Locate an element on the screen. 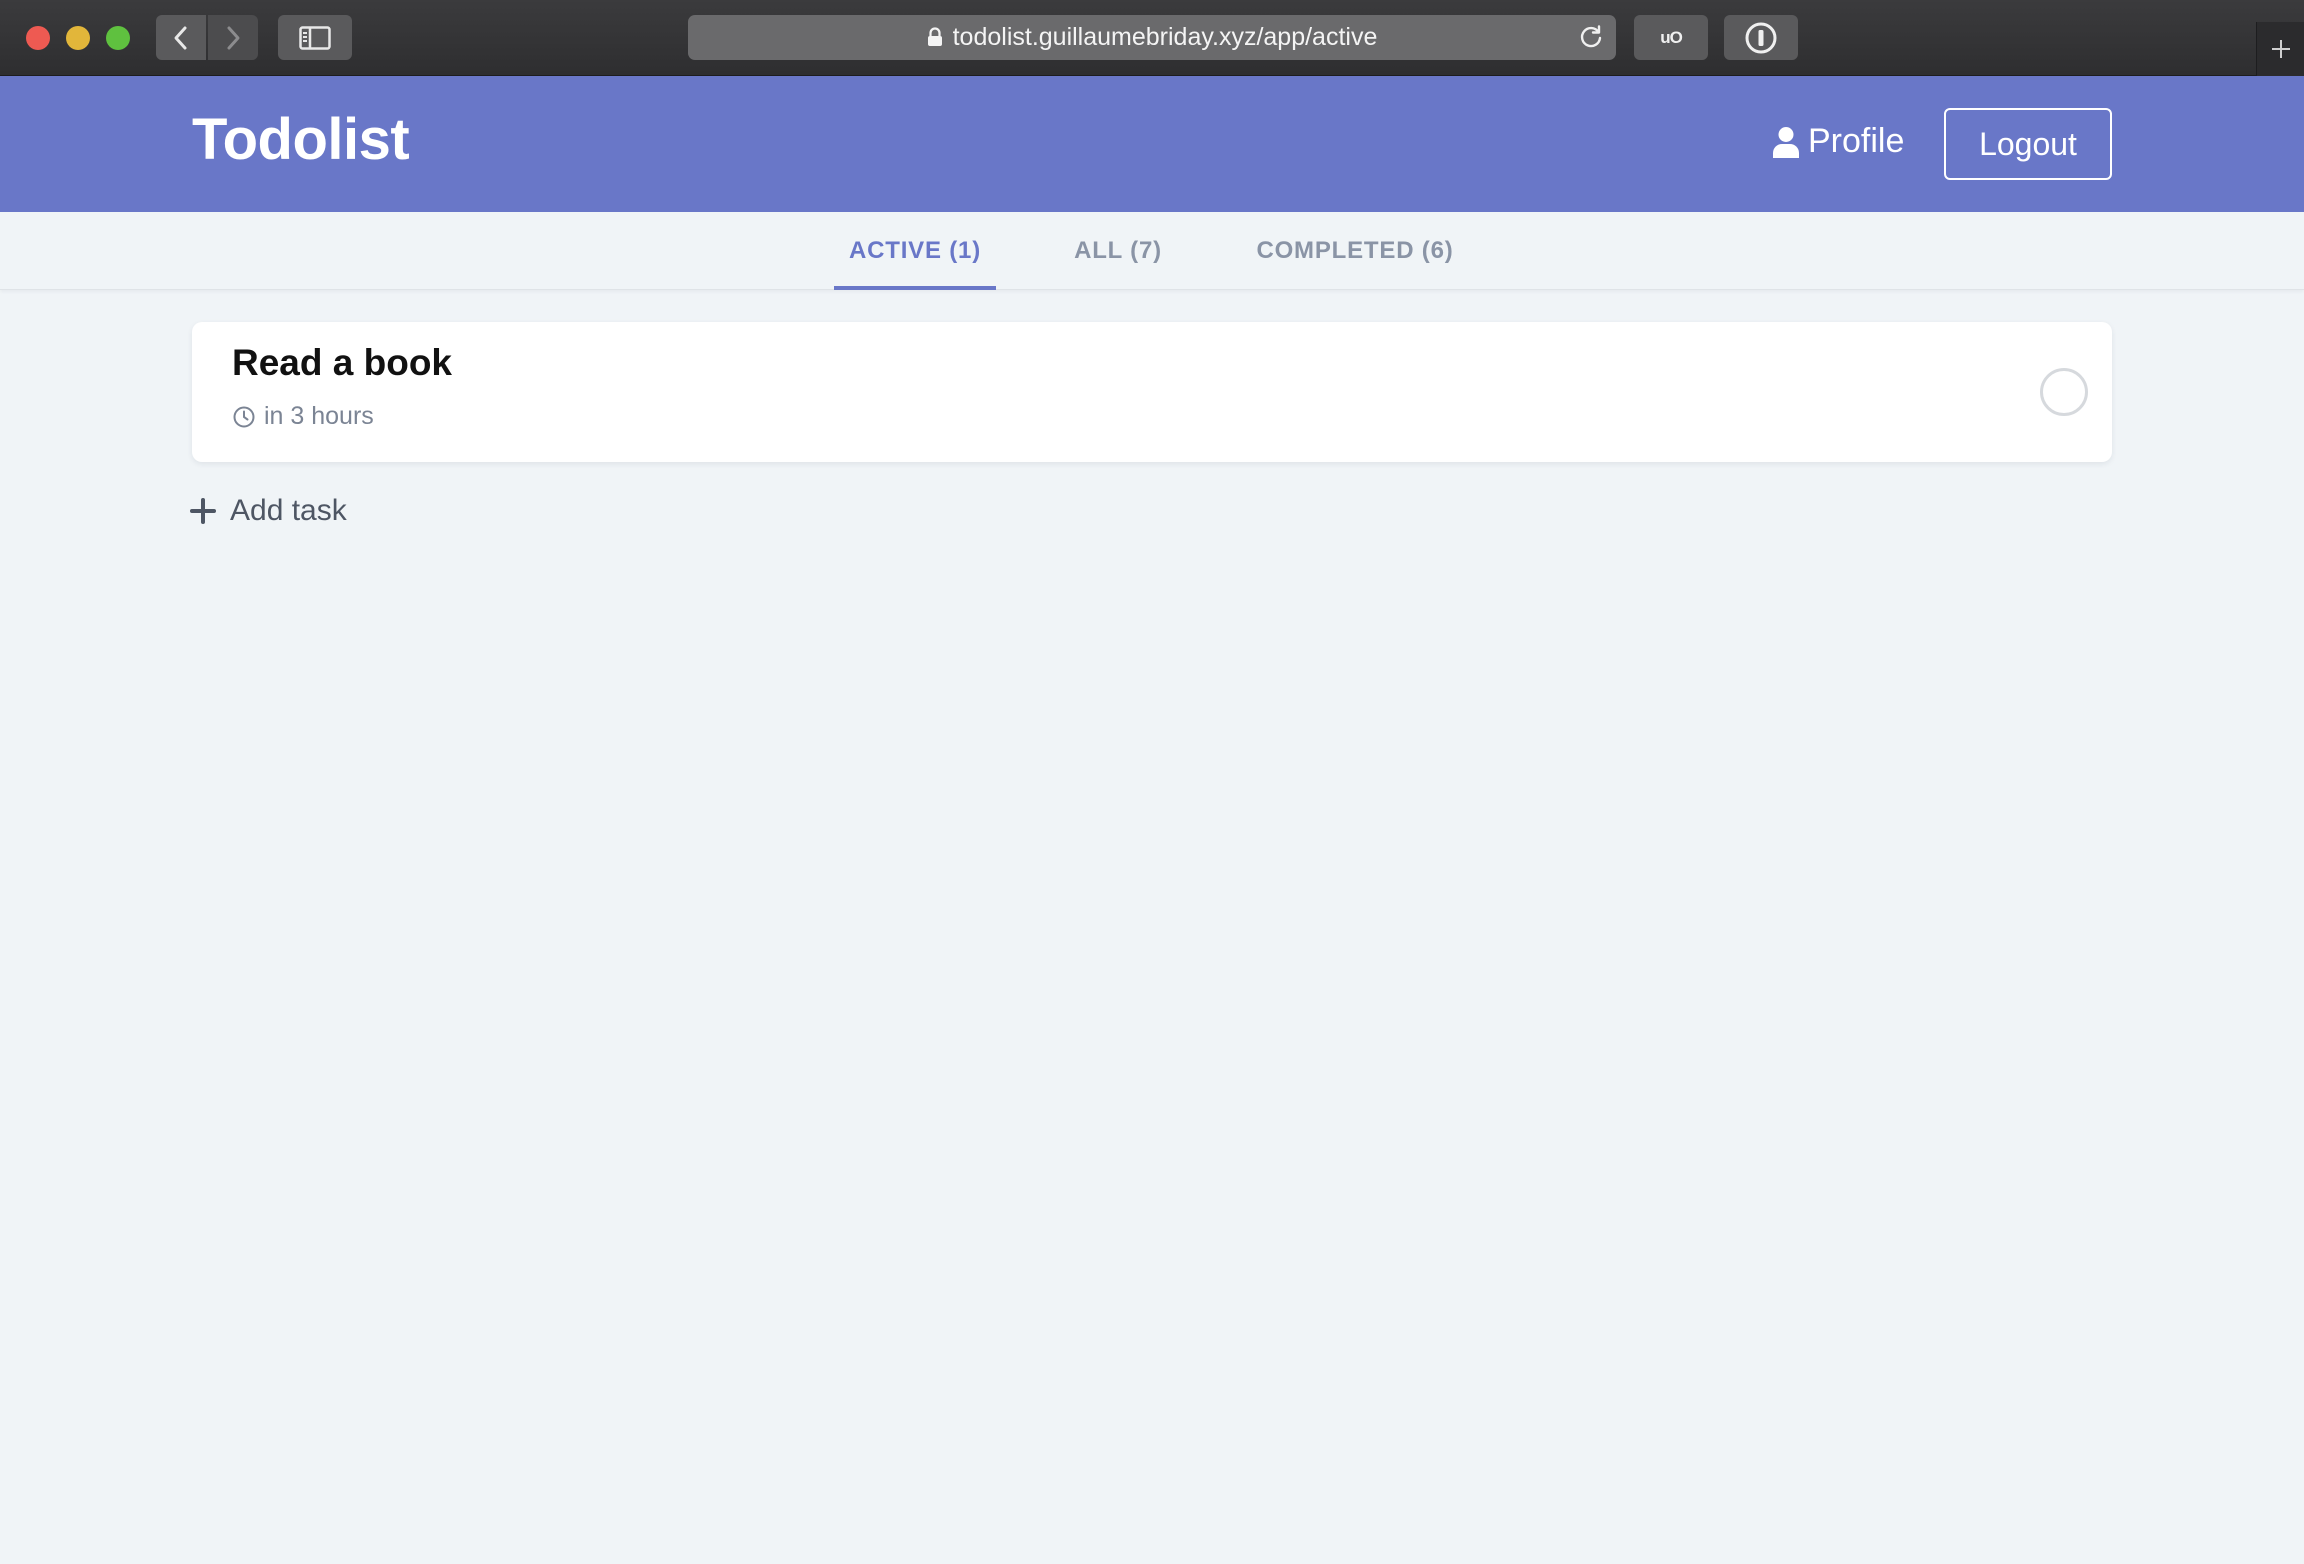 The image size is (2304, 1564). minimize-window-button is located at coordinates (78, 38).